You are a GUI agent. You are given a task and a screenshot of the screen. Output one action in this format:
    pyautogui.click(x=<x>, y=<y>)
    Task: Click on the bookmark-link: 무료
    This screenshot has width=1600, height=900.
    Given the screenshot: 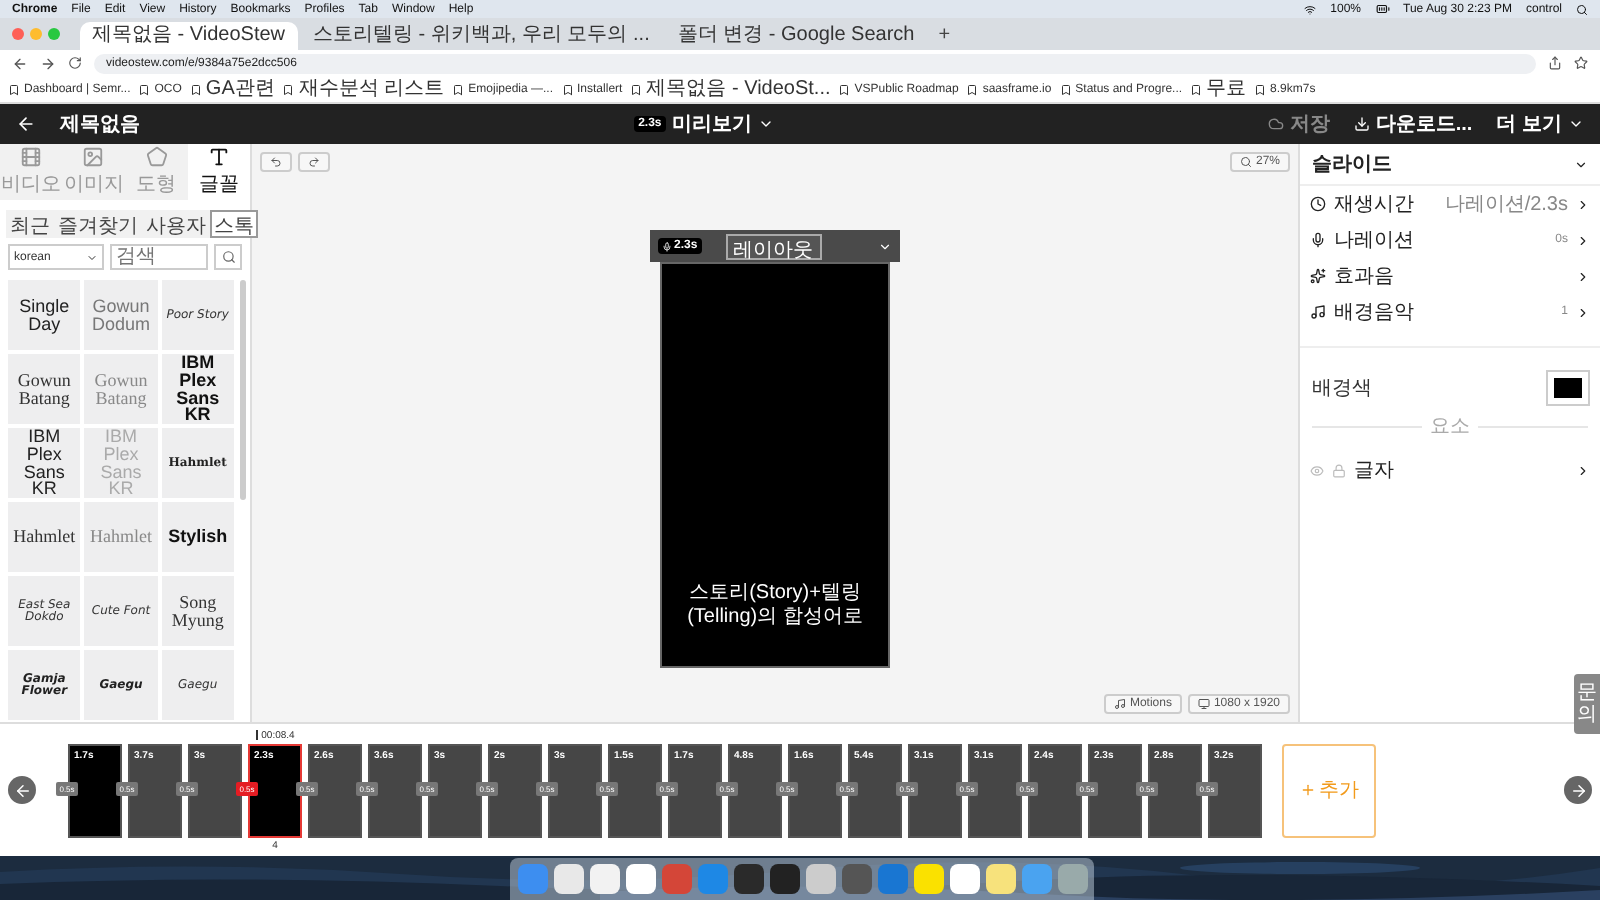 What is the action you would take?
    pyautogui.click(x=1218, y=89)
    